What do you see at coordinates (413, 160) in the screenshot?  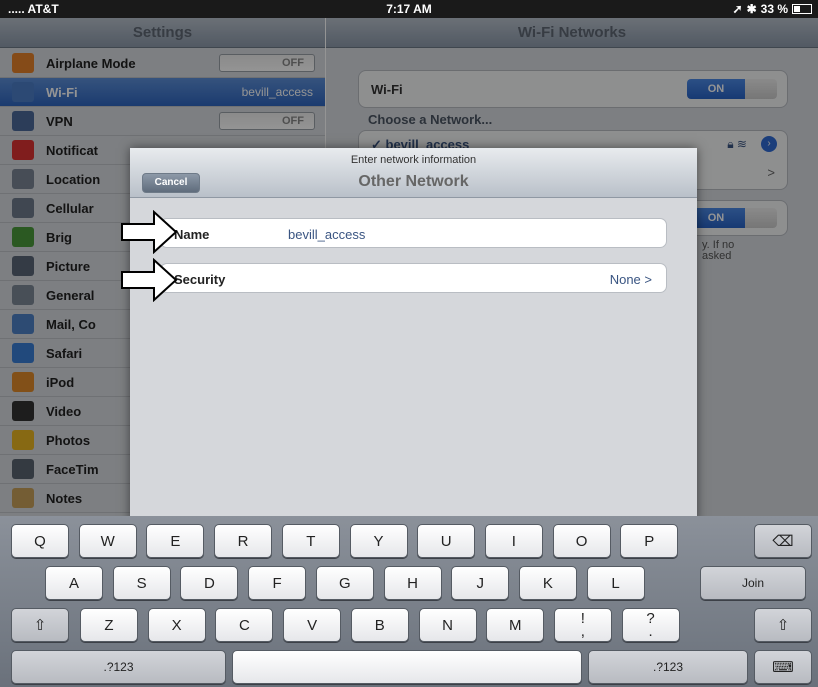 I see `dialog-prompt: Enter network information` at bounding box center [413, 160].